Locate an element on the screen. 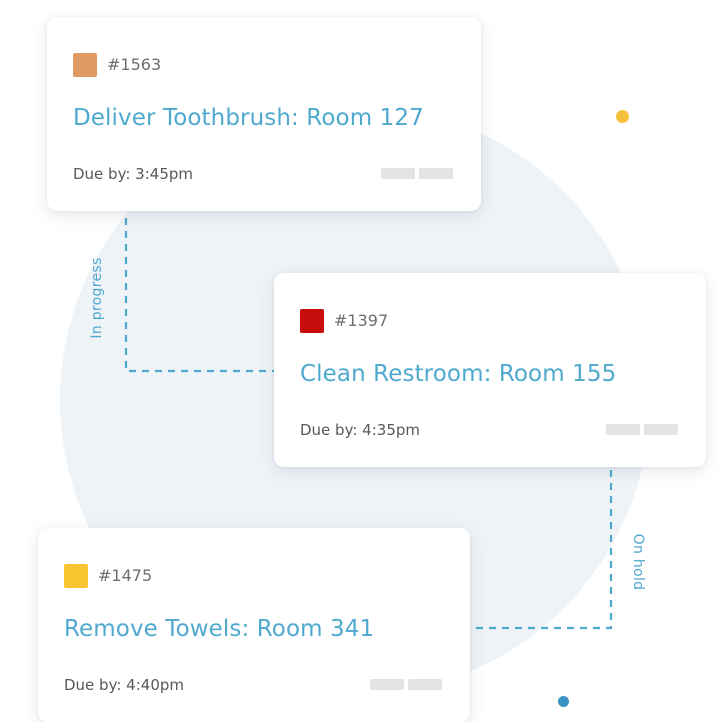 Image resolution: width=718 pixels, height=722 pixels. connector-on-hold is located at coordinates (541, 550).